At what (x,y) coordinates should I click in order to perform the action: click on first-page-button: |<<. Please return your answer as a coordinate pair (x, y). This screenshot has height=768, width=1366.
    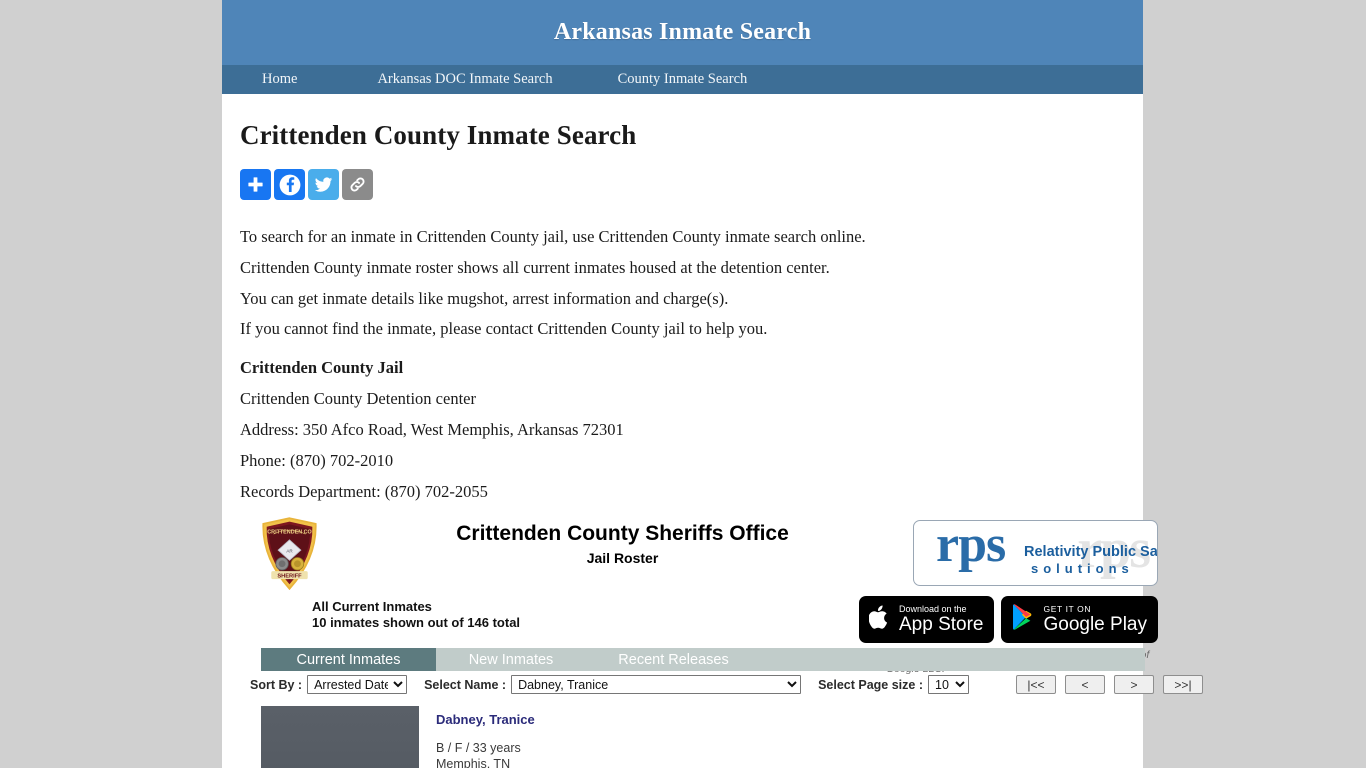
    Looking at the image, I should click on (1036, 685).